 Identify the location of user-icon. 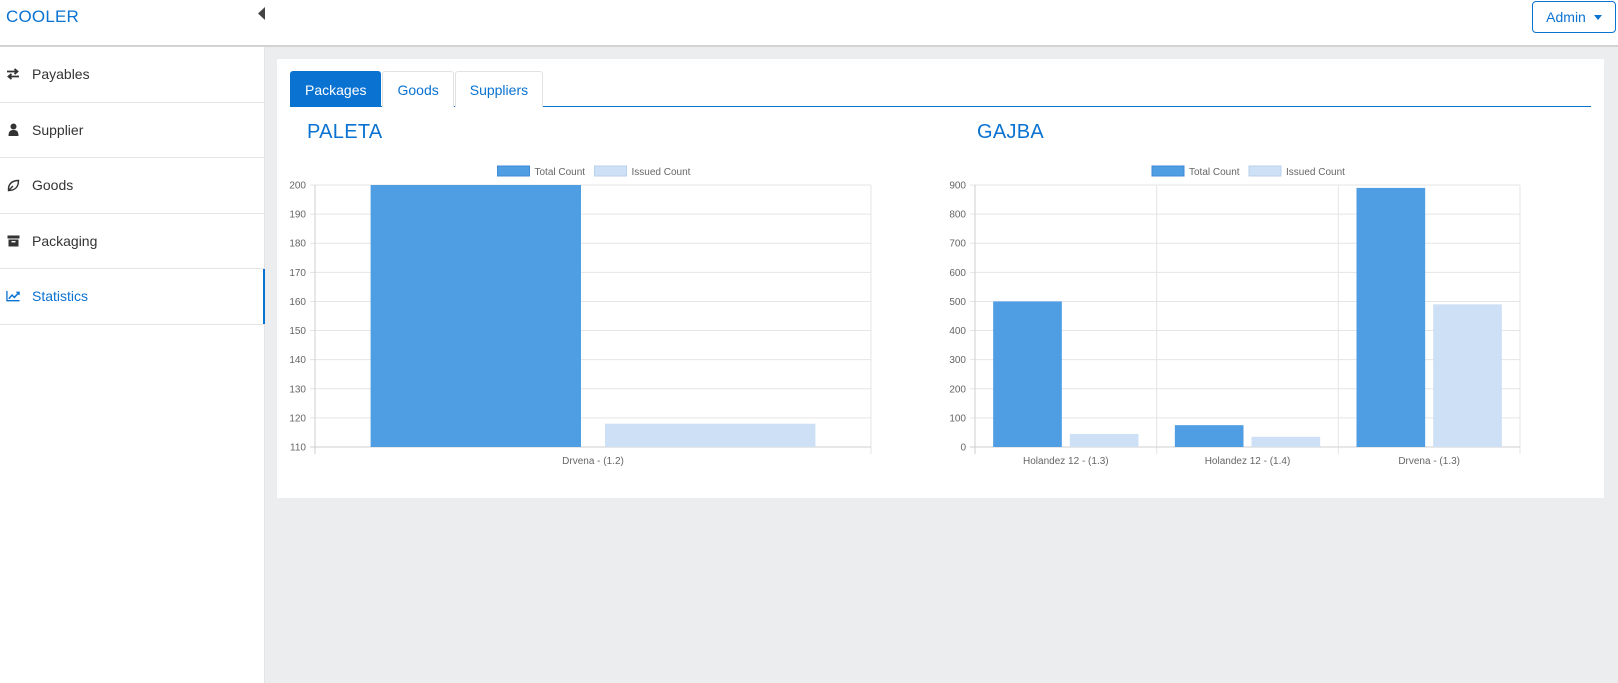
(13, 130).